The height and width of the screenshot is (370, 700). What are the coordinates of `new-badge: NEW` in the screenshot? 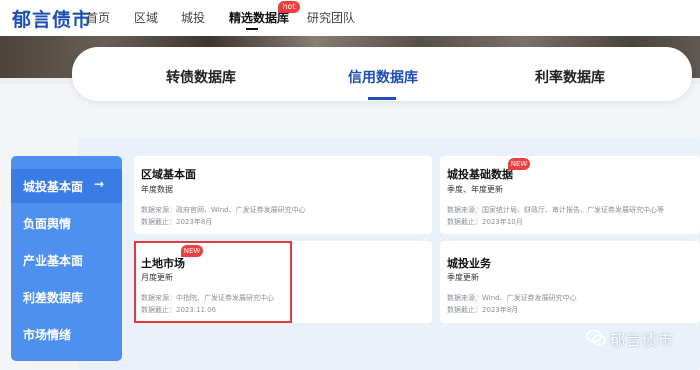 It's located at (519, 164).